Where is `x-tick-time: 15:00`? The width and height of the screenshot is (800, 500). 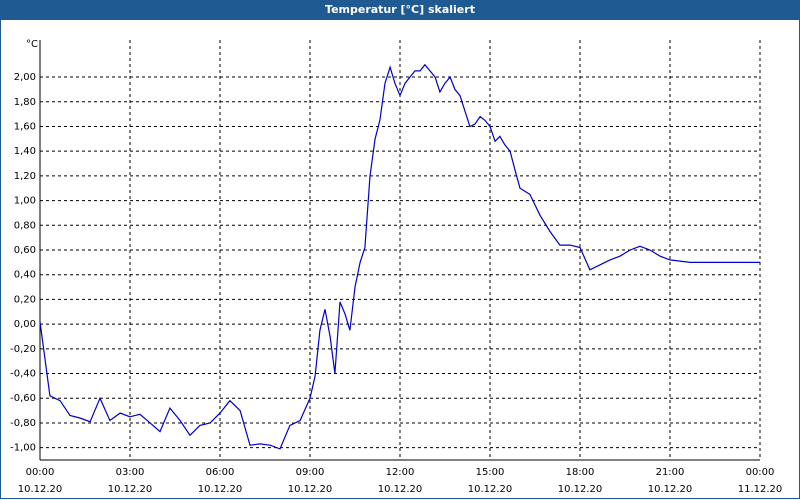 x-tick-time: 15:00 is located at coordinates (490, 472).